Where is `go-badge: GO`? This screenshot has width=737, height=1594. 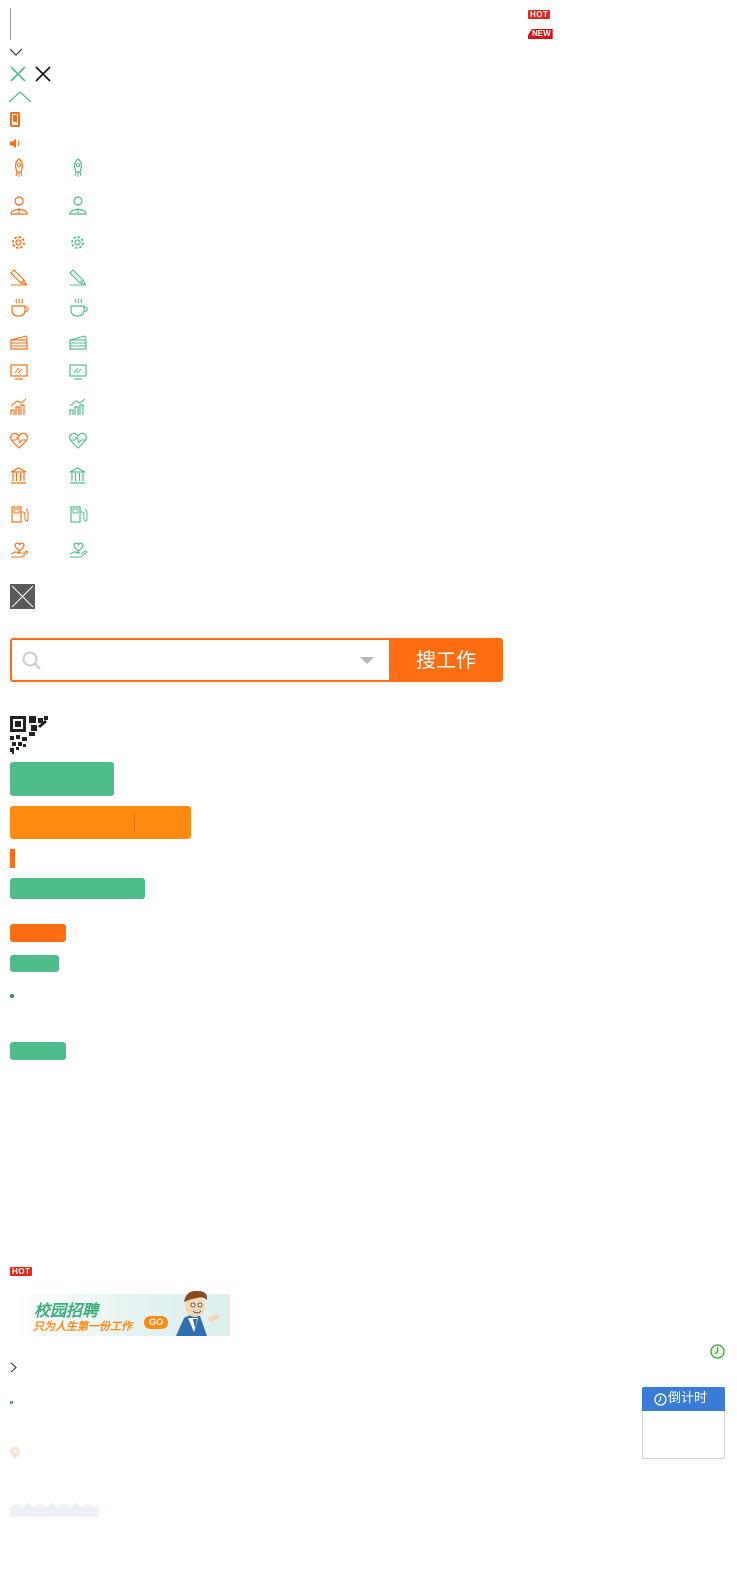 go-badge: GO is located at coordinates (156, 1322).